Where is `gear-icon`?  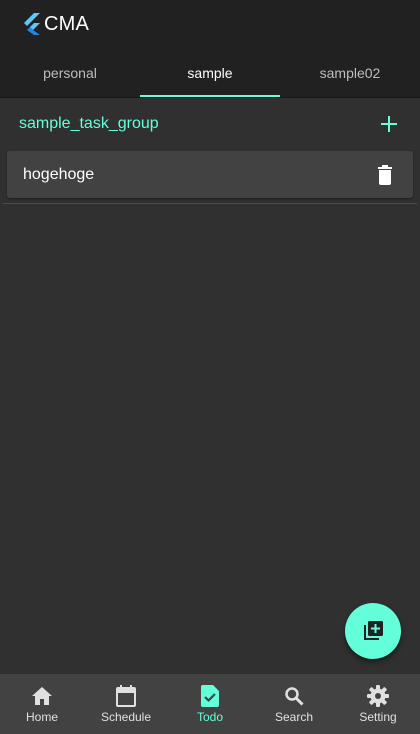 gear-icon is located at coordinates (378, 696).